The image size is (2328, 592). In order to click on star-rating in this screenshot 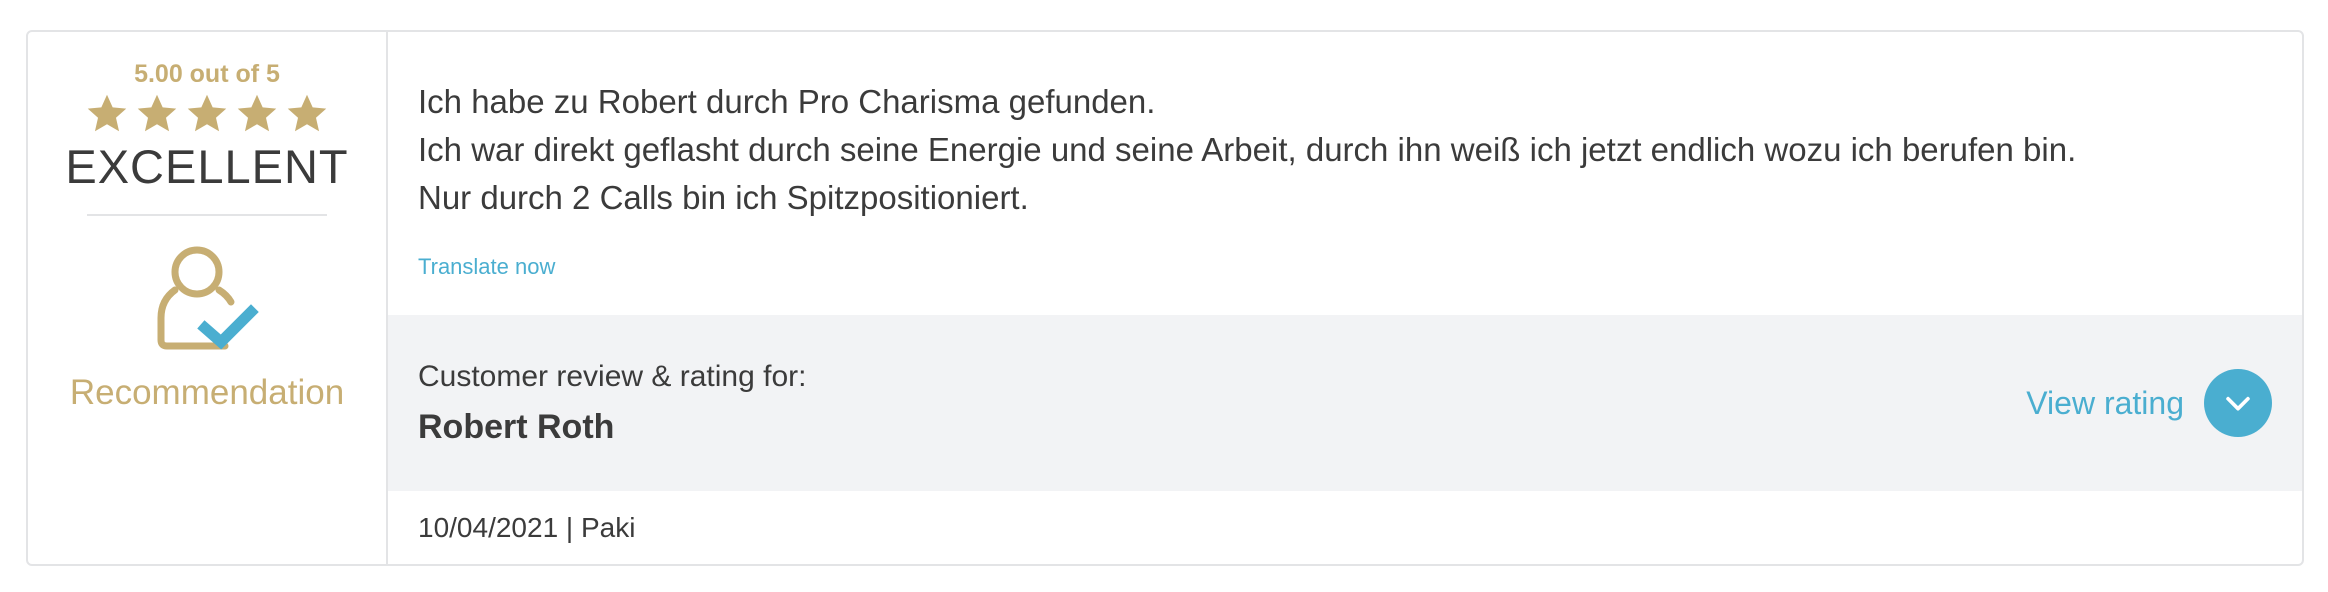, I will do `click(207, 114)`.